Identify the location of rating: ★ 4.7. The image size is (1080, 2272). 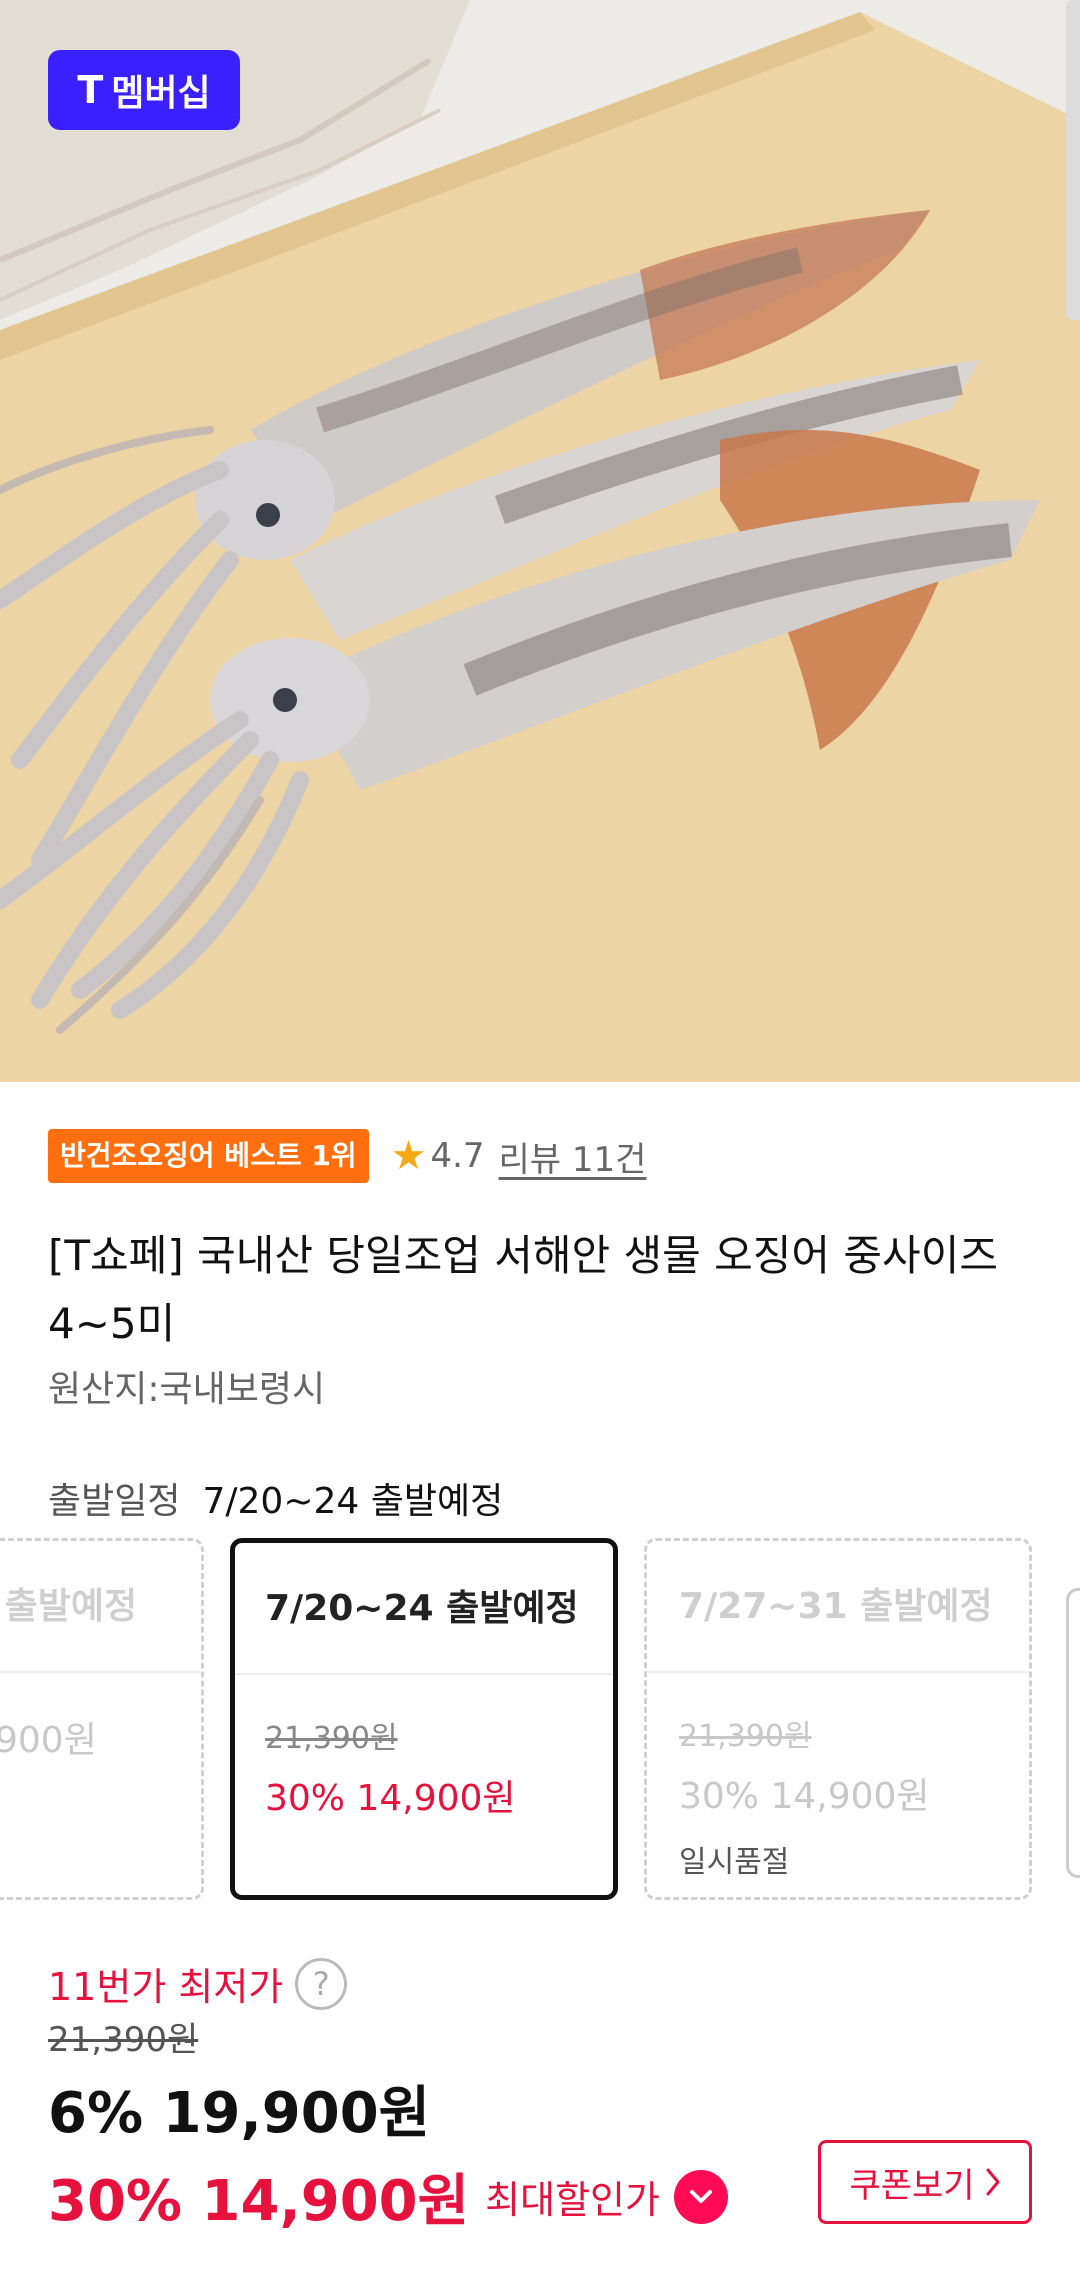
(438, 1156).